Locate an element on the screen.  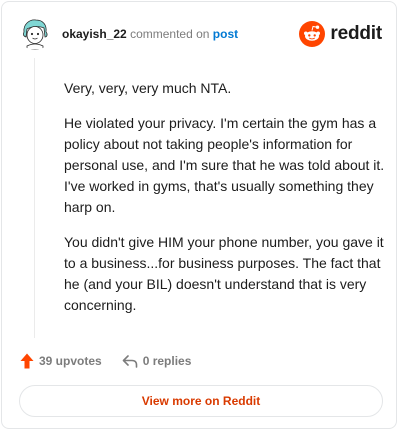
avatar-icon is located at coordinates (35, 33).